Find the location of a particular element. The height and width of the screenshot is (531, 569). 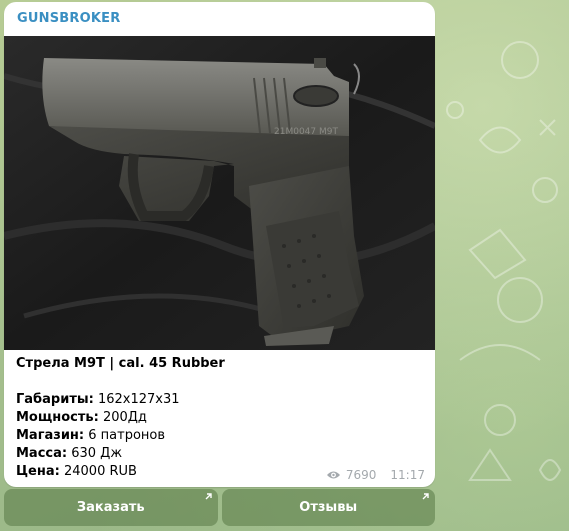

views-eye-icon is located at coordinates (333, 475).